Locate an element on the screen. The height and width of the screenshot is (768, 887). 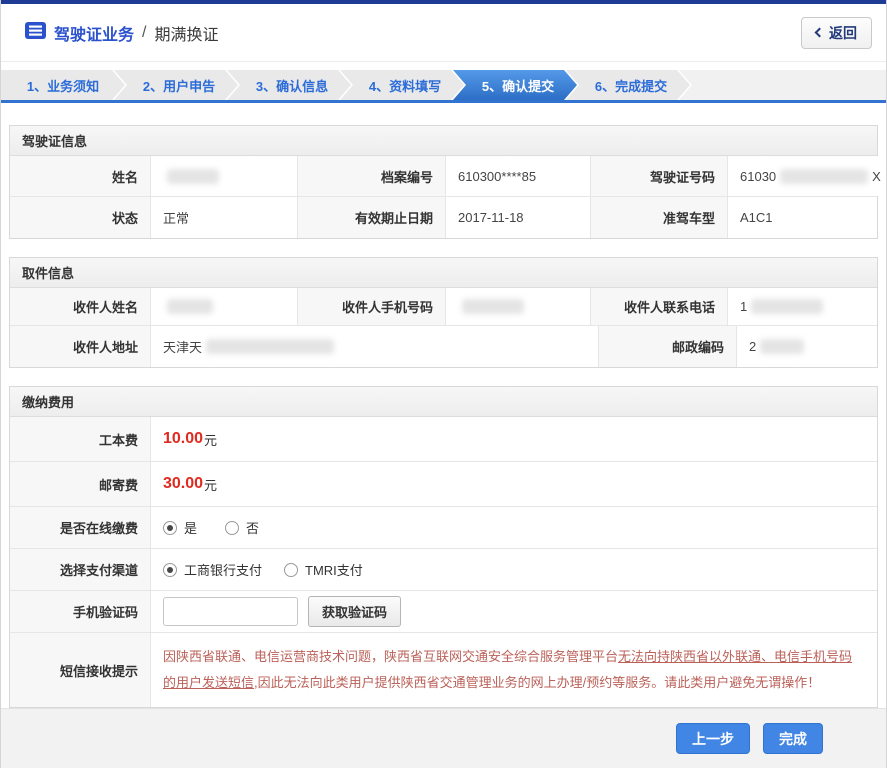
postal-prefix: 2 is located at coordinates (753, 346).